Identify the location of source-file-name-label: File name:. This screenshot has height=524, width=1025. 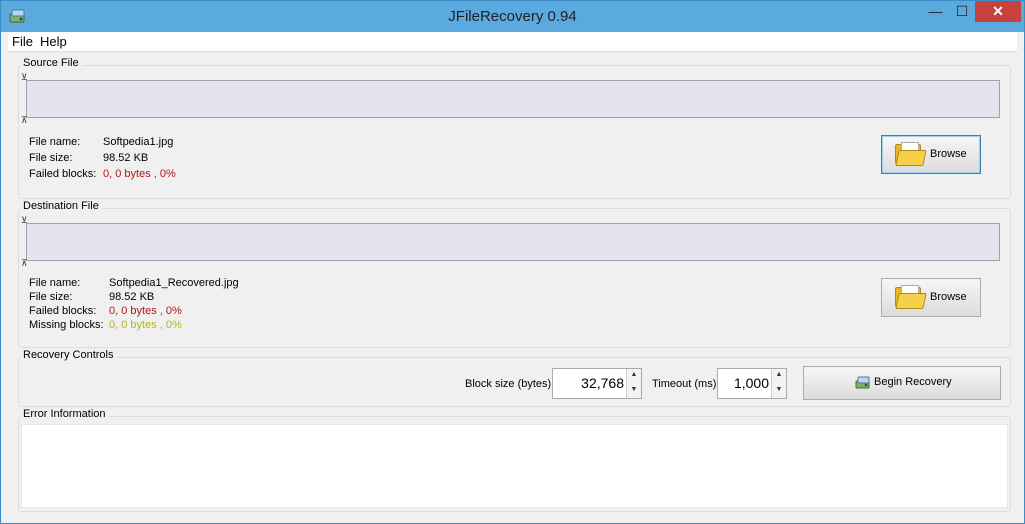
(55, 142).